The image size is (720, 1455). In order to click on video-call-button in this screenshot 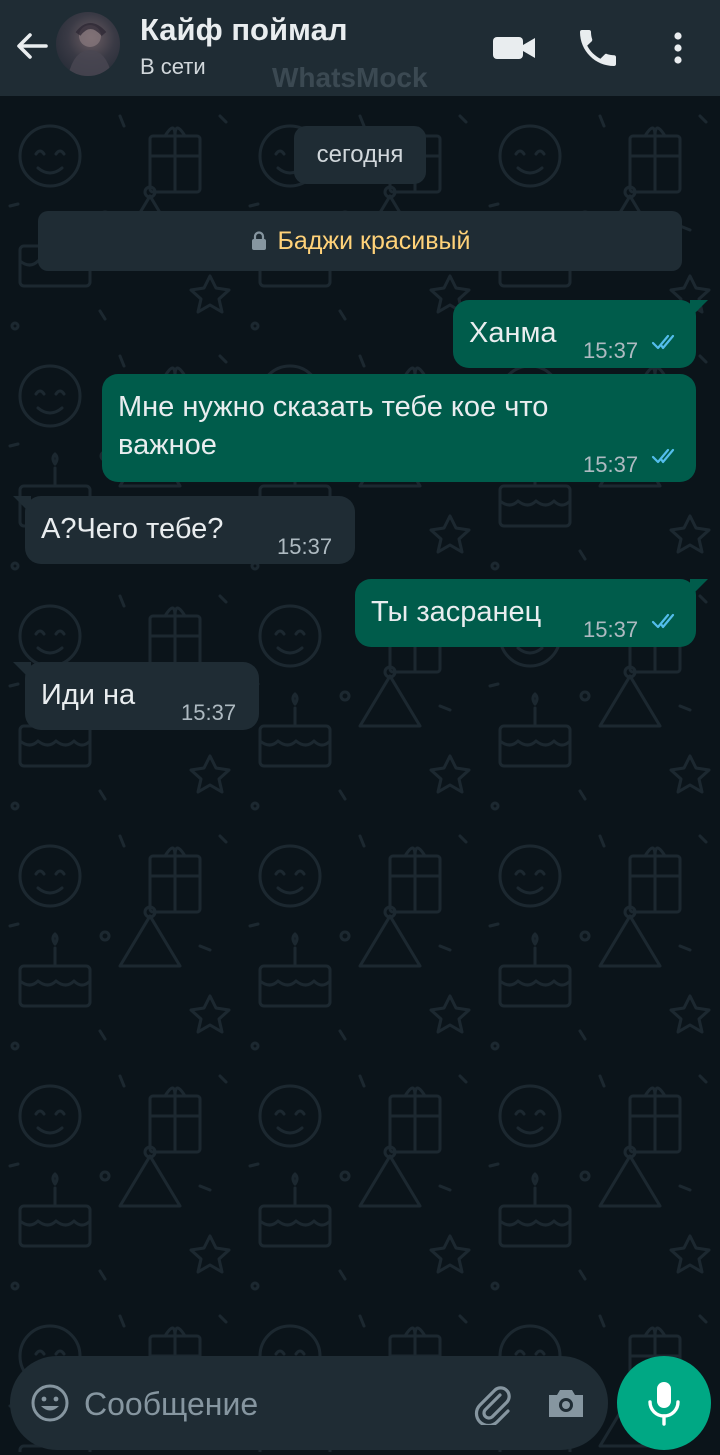, I will do `click(514, 48)`.